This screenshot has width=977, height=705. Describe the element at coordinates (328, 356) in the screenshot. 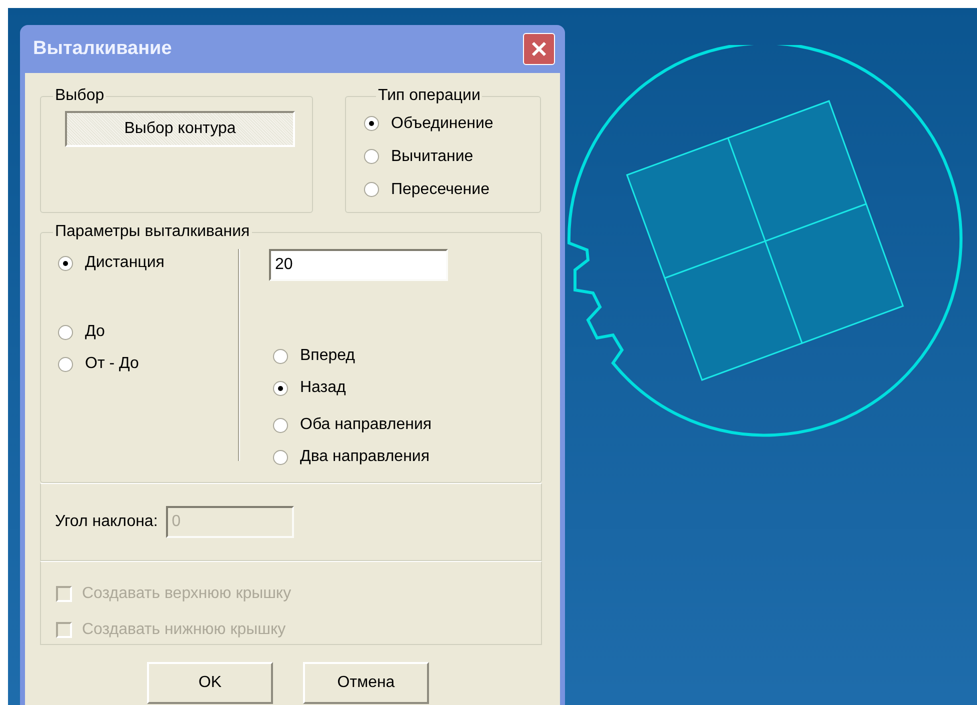

I see `radio-label: Вперед` at that location.